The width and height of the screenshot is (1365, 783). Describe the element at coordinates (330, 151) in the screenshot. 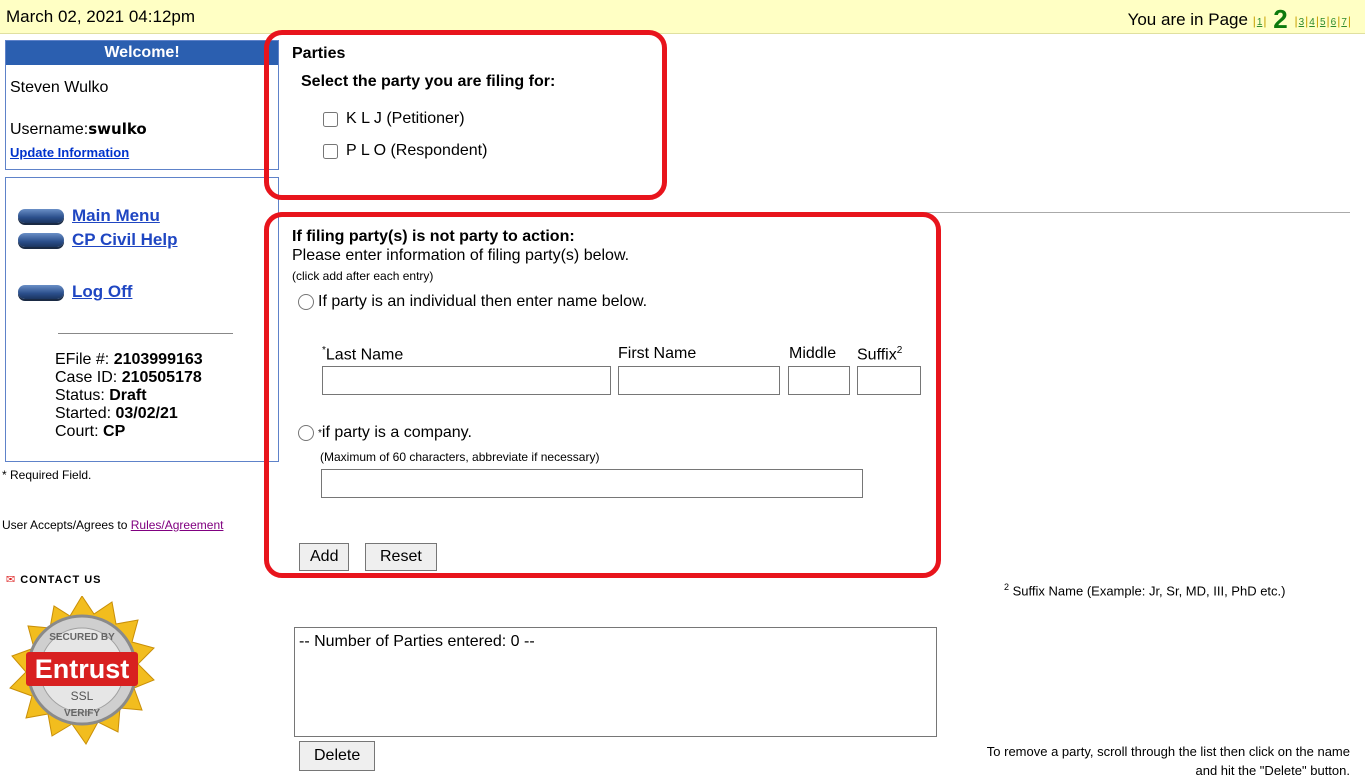

I see `respondent-checkbox` at that location.